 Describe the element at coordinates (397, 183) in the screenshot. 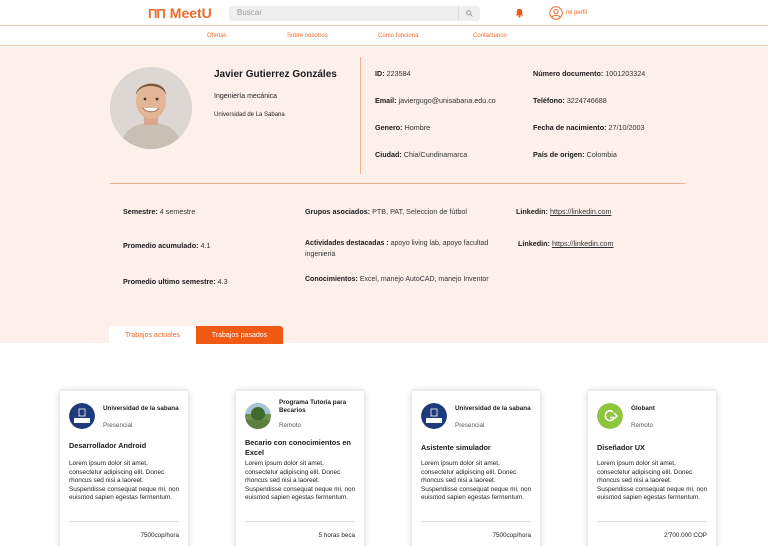

I see `horizontal-divider` at that location.